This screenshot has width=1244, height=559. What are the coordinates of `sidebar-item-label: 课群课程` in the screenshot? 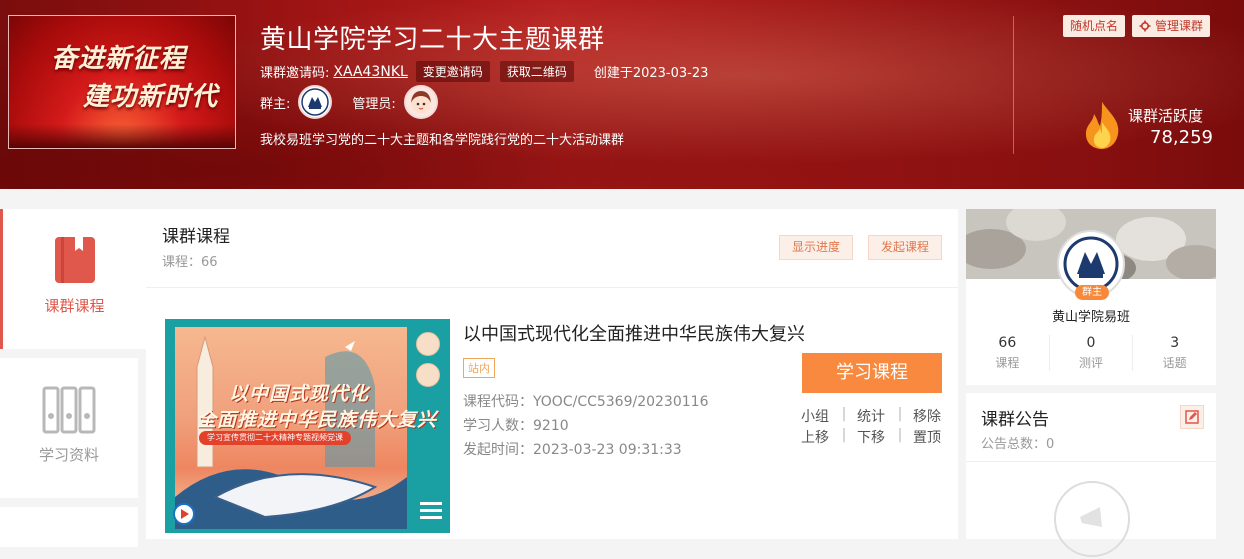 It's located at (74, 306).